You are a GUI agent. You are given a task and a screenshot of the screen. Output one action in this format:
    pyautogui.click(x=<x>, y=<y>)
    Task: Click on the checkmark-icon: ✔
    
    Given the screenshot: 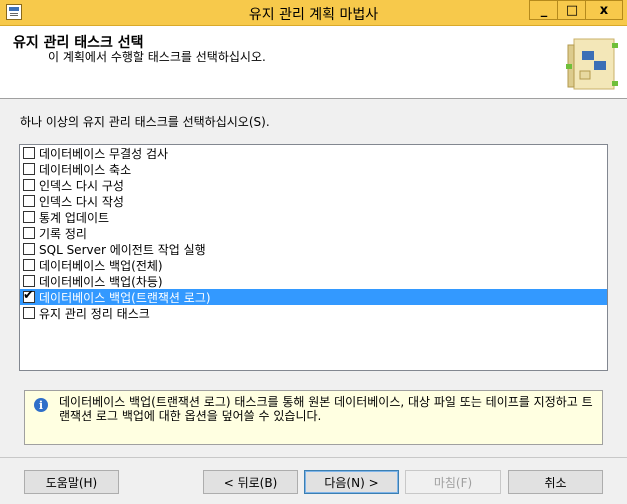 What is the action you would take?
    pyautogui.click(x=28, y=295)
    